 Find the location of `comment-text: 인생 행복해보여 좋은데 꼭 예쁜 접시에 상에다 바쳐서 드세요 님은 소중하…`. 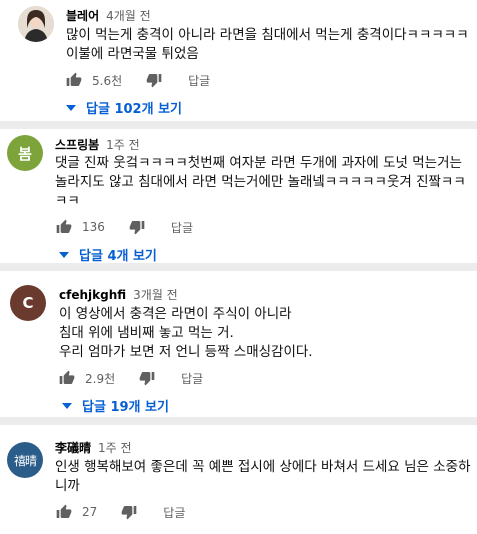

comment-text: 인생 행복해보여 좋은데 꼭 예쁜 접시에 상에다 바쳐서 드세요 님은 소중하… is located at coordinates (263, 476).